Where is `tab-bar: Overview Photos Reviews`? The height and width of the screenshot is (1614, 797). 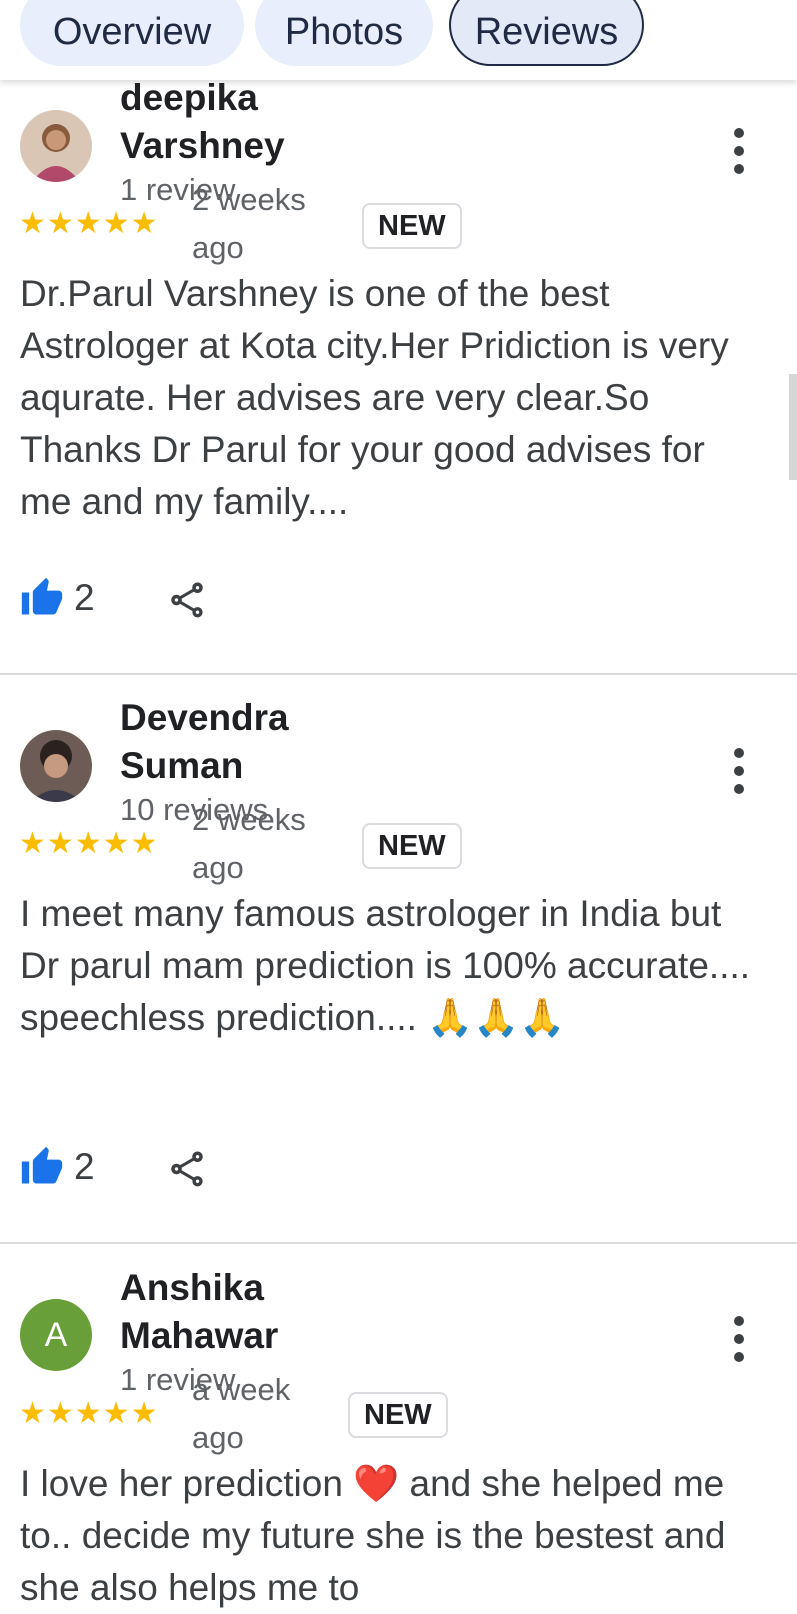
tab-bar: Overview Photos Reviews is located at coordinates (398, 40).